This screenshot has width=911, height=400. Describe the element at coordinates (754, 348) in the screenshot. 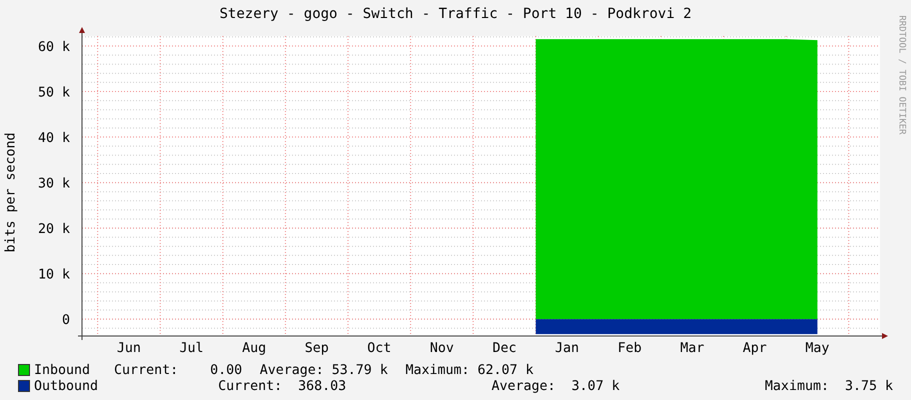

I see `tick-label: Apr` at that location.